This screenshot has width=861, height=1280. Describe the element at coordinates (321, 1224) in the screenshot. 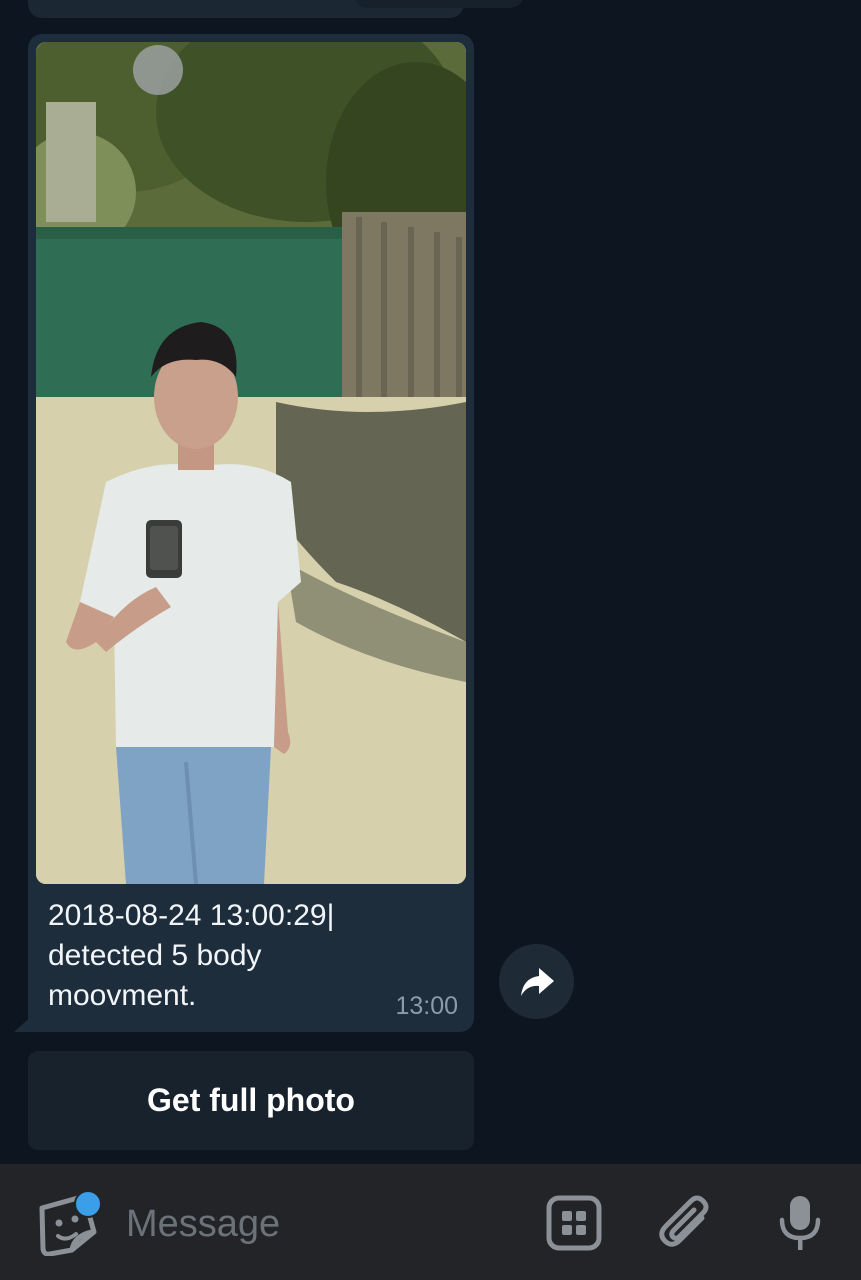

I see `message-input` at that location.